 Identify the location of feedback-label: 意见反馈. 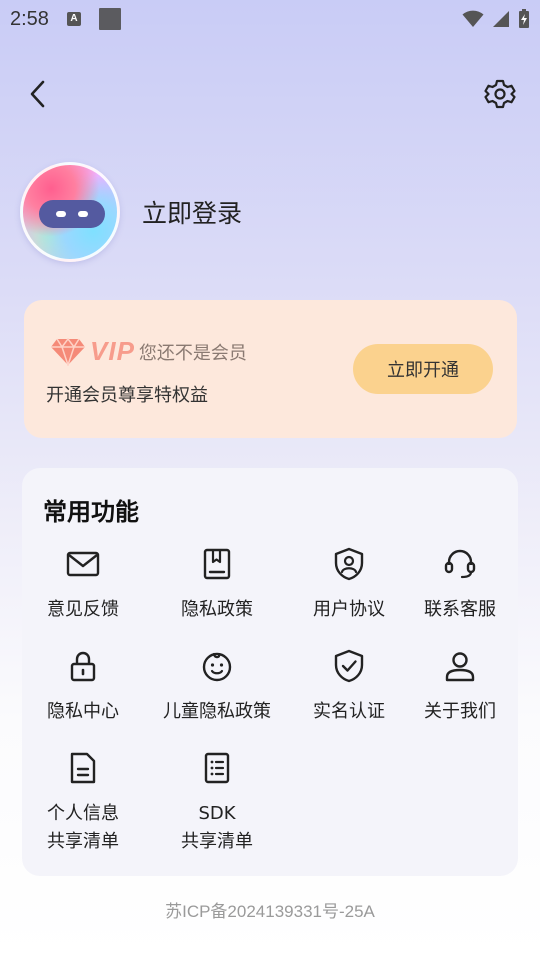
(83, 609).